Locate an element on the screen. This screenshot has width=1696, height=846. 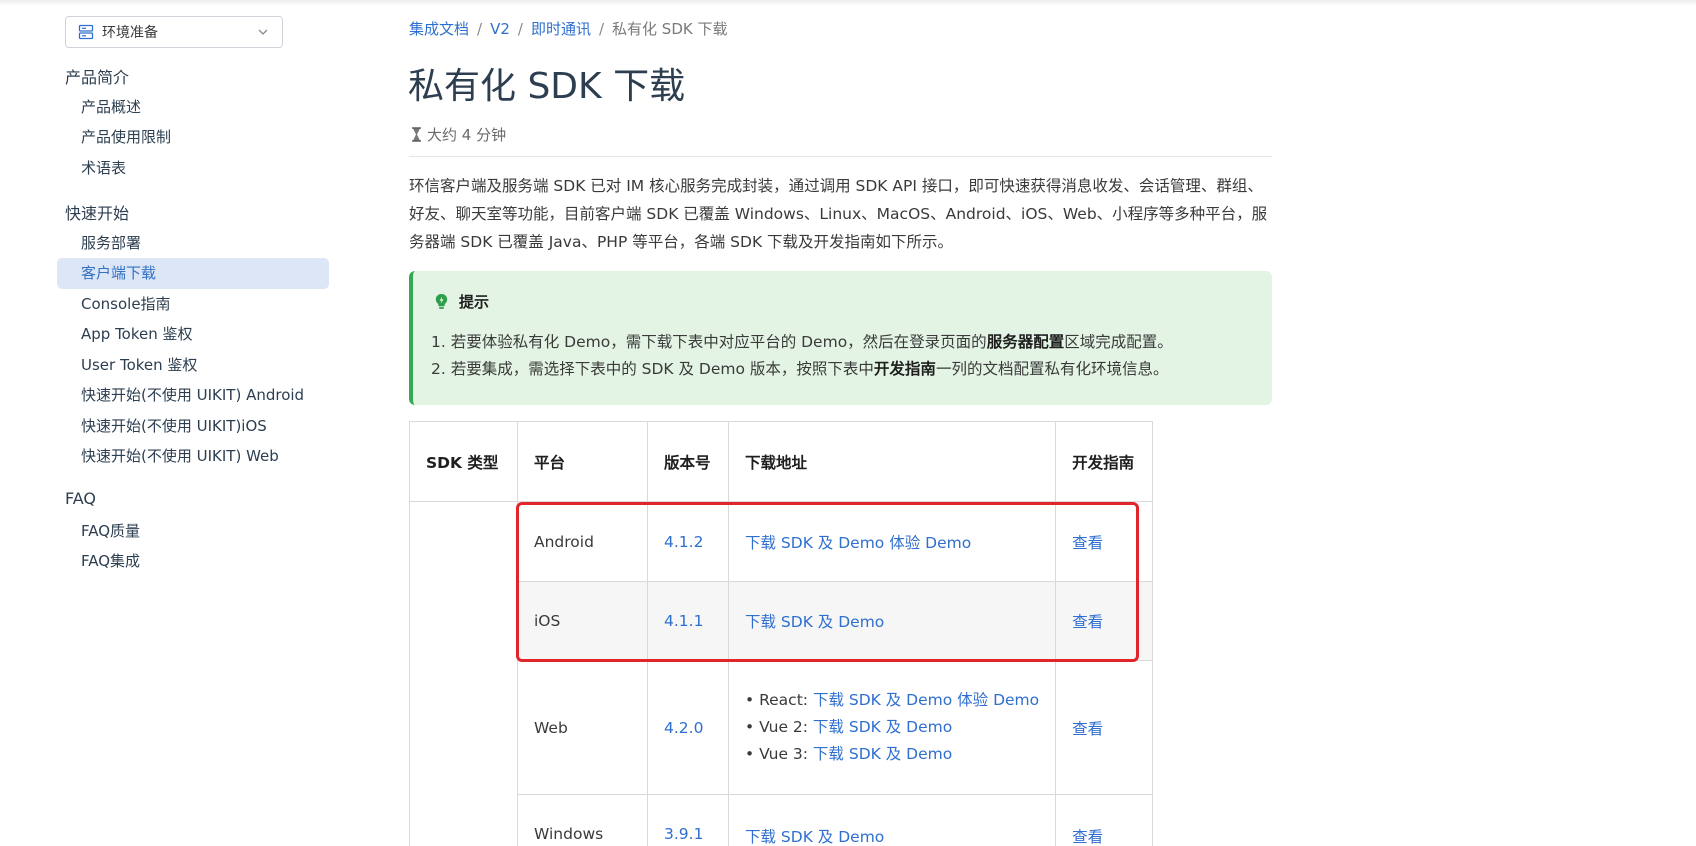
web-vue2-line: • Vue 2: 下载 SDK 及 Demo is located at coordinates (892, 727).